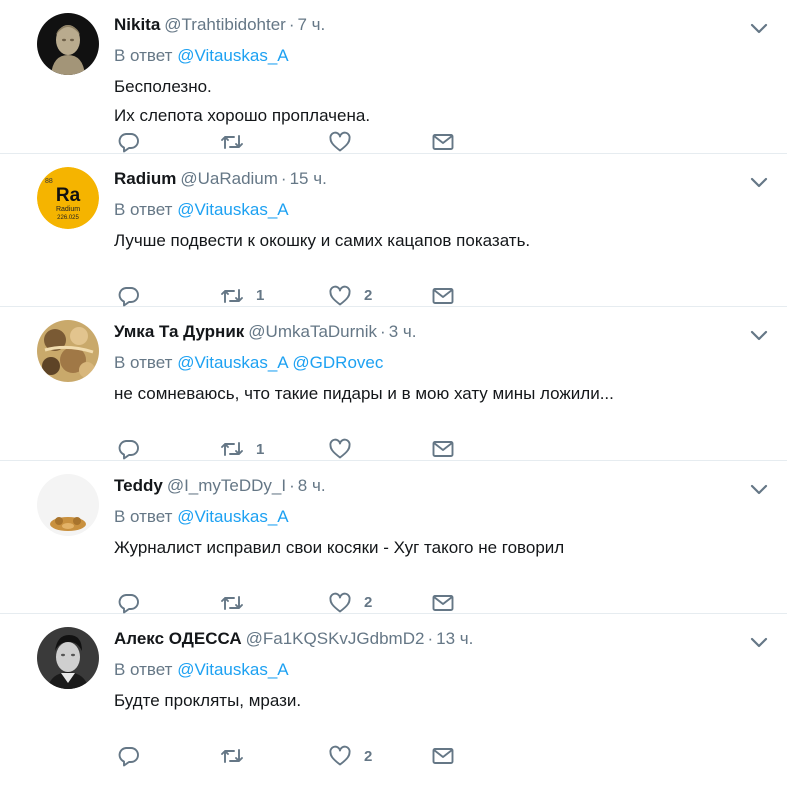 This screenshot has height=785, width=787. I want to click on user-handle: @Trahtibidohter, so click(225, 24).